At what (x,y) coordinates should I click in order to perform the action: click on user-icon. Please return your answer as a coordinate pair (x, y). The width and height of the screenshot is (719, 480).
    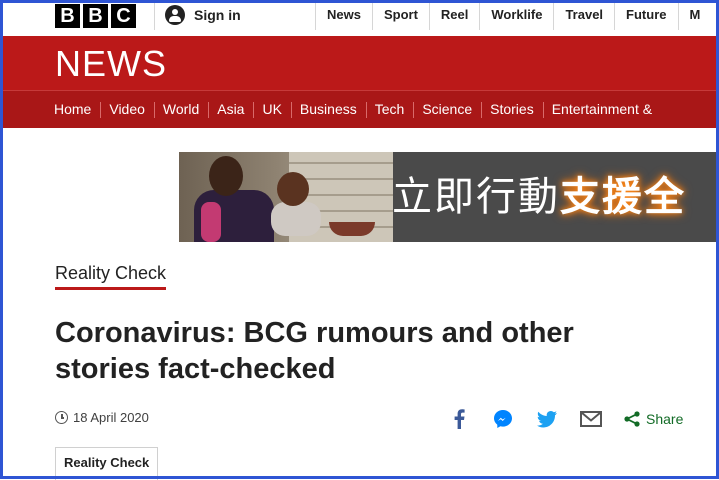
    Looking at the image, I should click on (175, 15).